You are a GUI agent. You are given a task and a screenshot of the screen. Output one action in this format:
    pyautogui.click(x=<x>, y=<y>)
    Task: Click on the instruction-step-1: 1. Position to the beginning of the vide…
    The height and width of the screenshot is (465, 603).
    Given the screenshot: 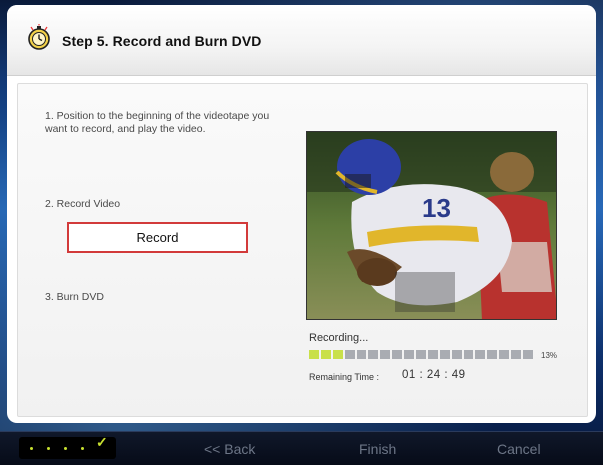 What is the action you would take?
    pyautogui.click(x=157, y=122)
    